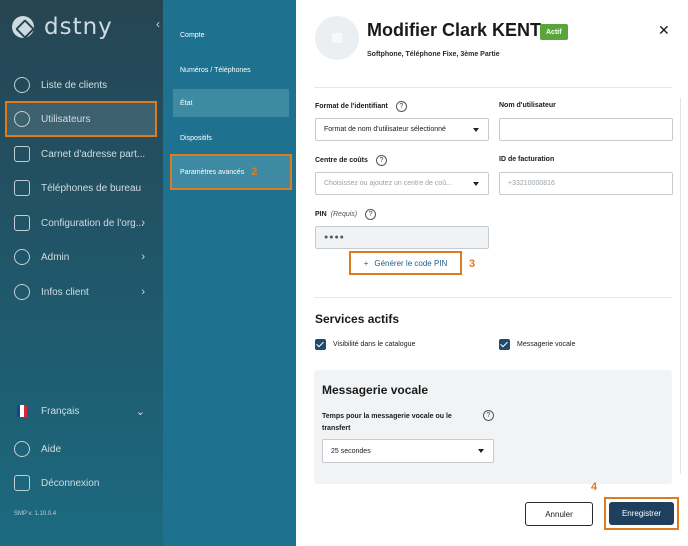 Image resolution: width=688 pixels, height=546 pixels. Describe the element at coordinates (375, 390) in the screenshot. I see `voicemail-title: Messagerie vocale` at that location.